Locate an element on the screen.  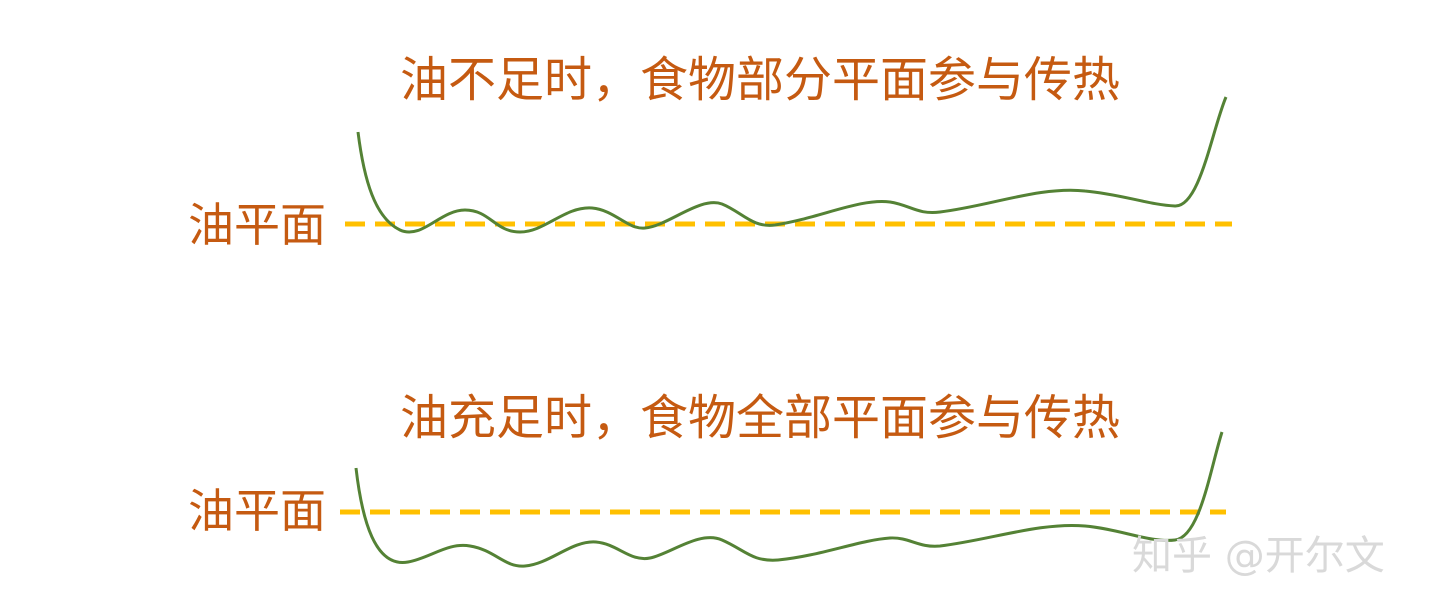
caption-bottom: 油充足时，食物全部平面参与传热 is located at coordinates (760, 418).